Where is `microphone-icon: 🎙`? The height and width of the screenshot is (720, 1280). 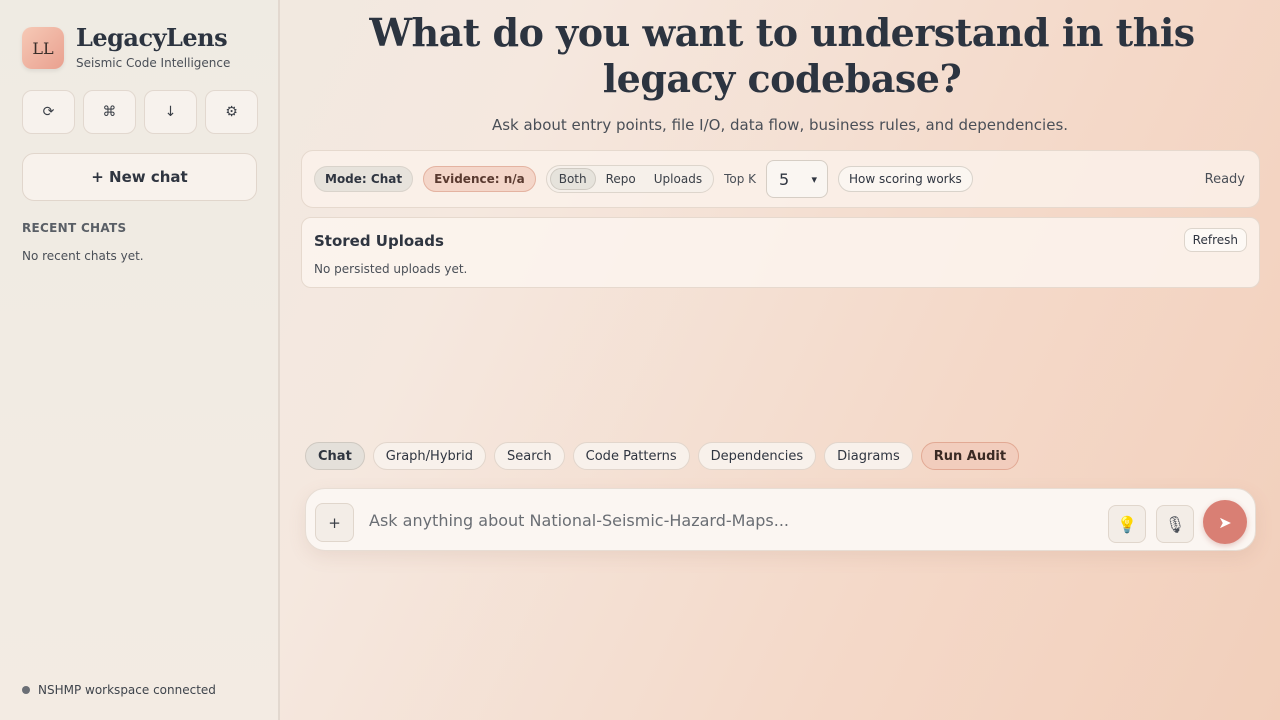
microphone-icon: 🎙 is located at coordinates (1175, 524).